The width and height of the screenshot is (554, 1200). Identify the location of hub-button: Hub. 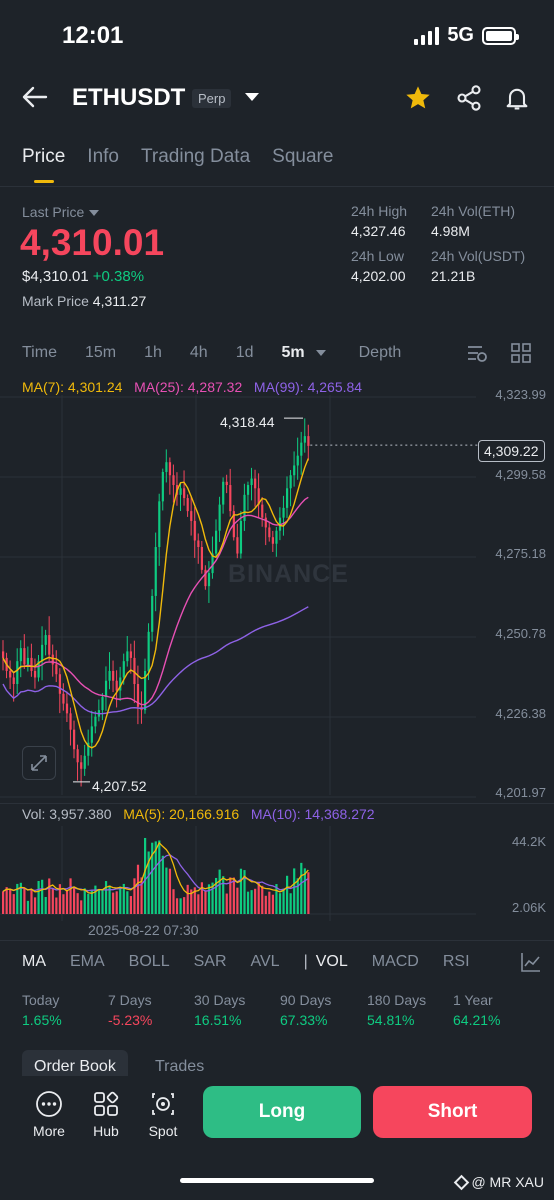
(106, 1114).